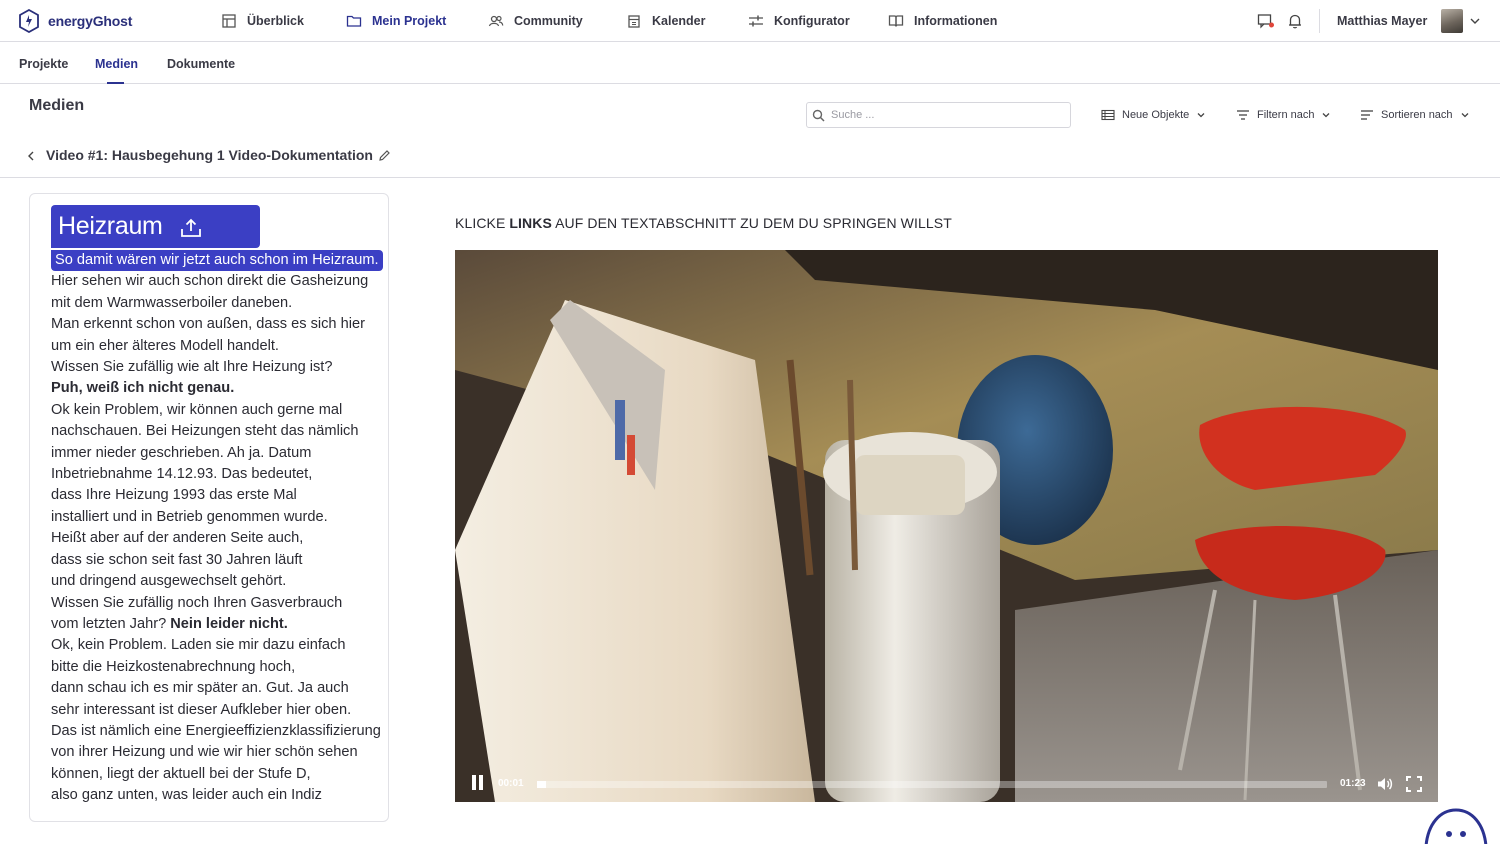  What do you see at coordinates (941, 115) in the screenshot?
I see `search-input` at bounding box center [941, 115].